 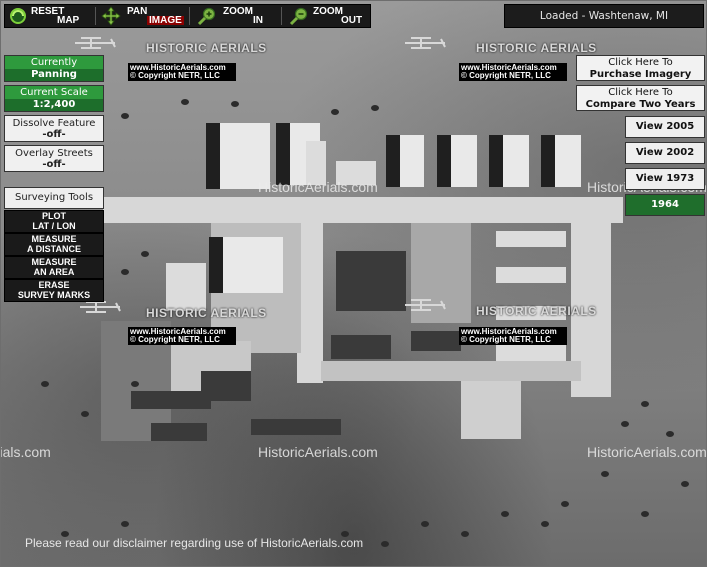 I want to click on current-scale-box: Current Scale 1:2,400, so click(x=54, y=98).